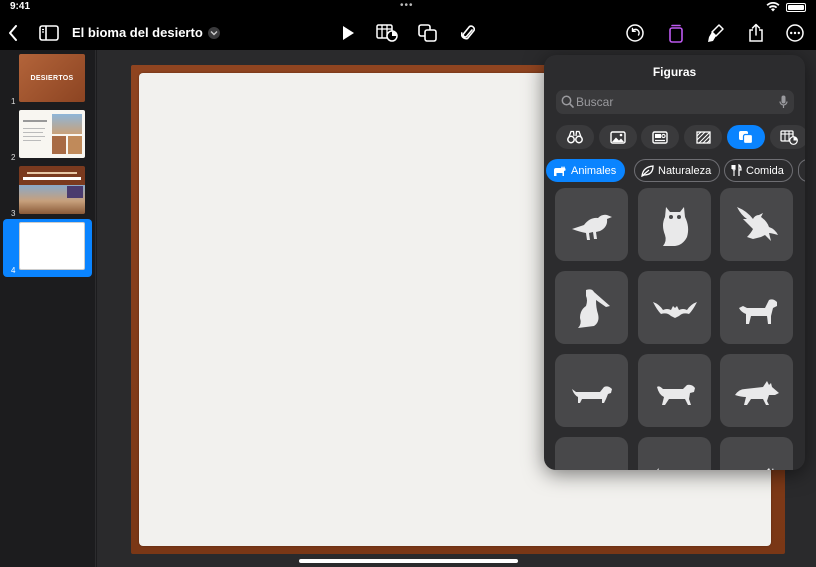 The width and height of the screenshot is (816, 567). I want to click on sidebar-icon, so click(49, 33).